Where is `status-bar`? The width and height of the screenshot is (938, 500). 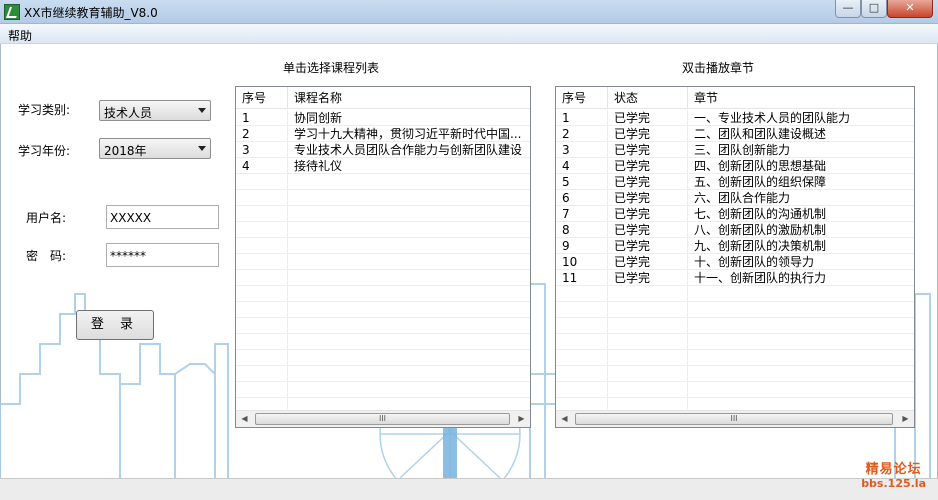
status-bar is located at coordinates (469, 489).